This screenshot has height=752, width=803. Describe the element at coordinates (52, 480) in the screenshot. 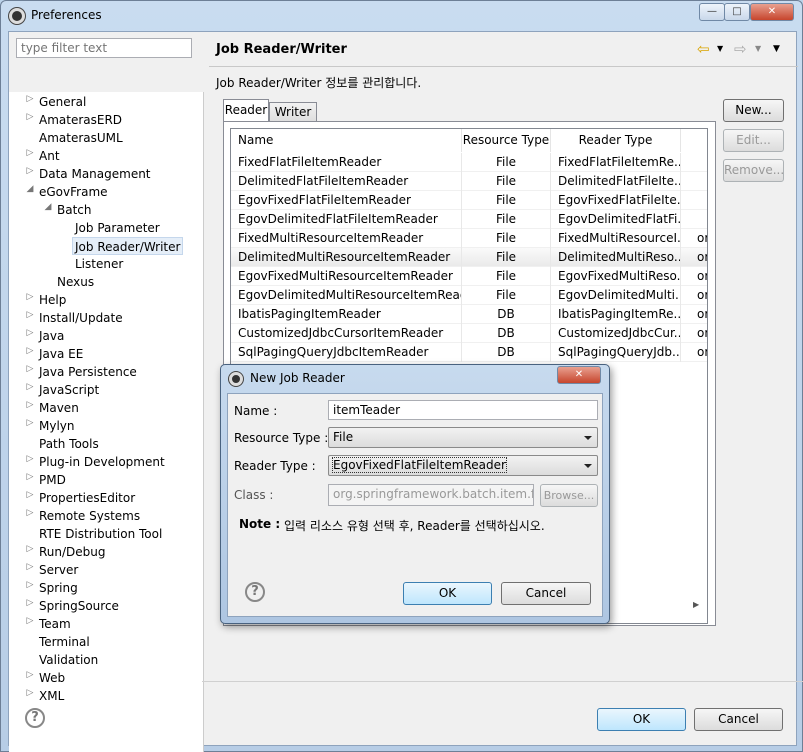

I see `tree-item: PMD` at that location.